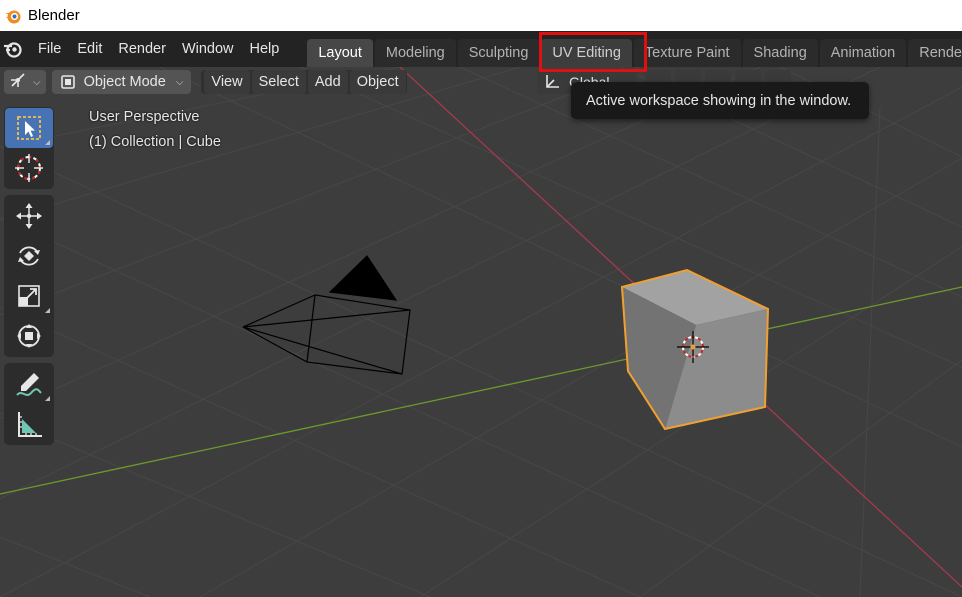 This screenshot has width=962, height=597. I want to click on mode-label: Object Mode, so click(124, 82).